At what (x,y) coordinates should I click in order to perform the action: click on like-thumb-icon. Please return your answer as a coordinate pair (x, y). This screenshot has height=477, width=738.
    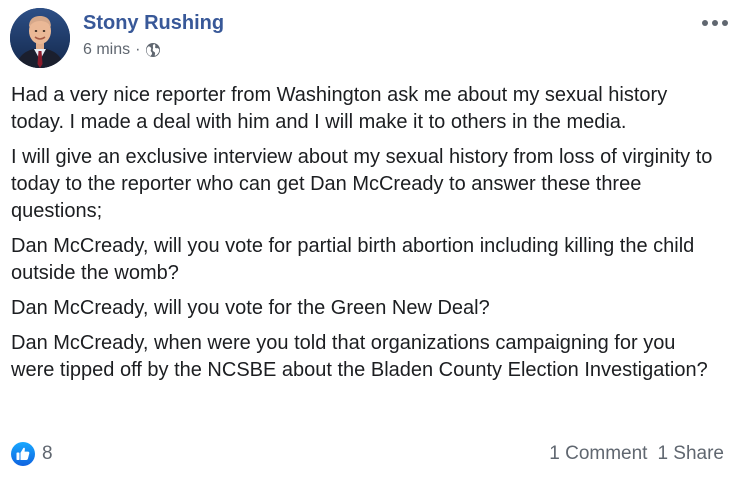
    Looking at the image, I should click on (23, 454).